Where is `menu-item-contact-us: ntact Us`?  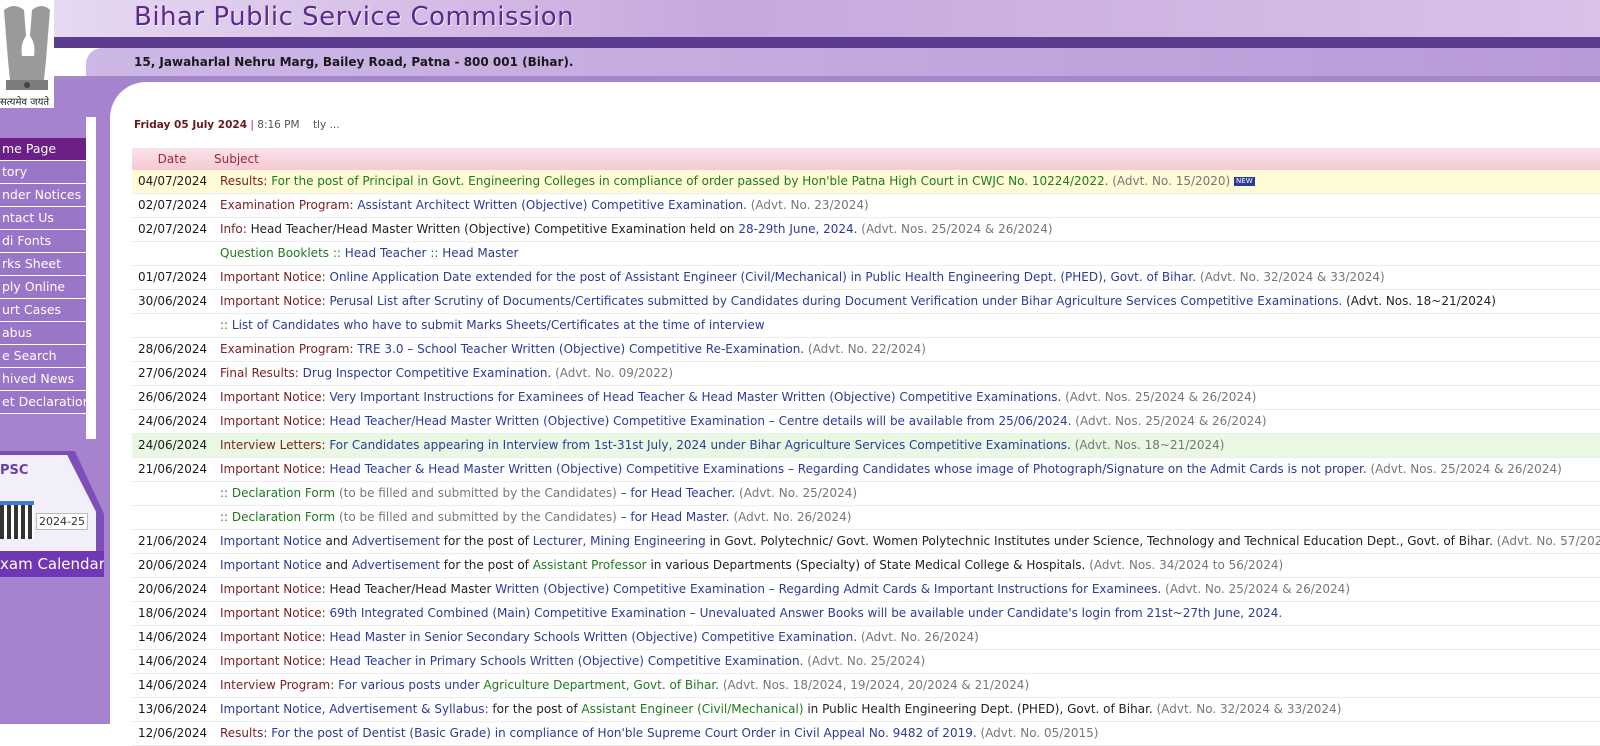
menu-item-contact-us: ntact Us is located at coordinates (43, 218).